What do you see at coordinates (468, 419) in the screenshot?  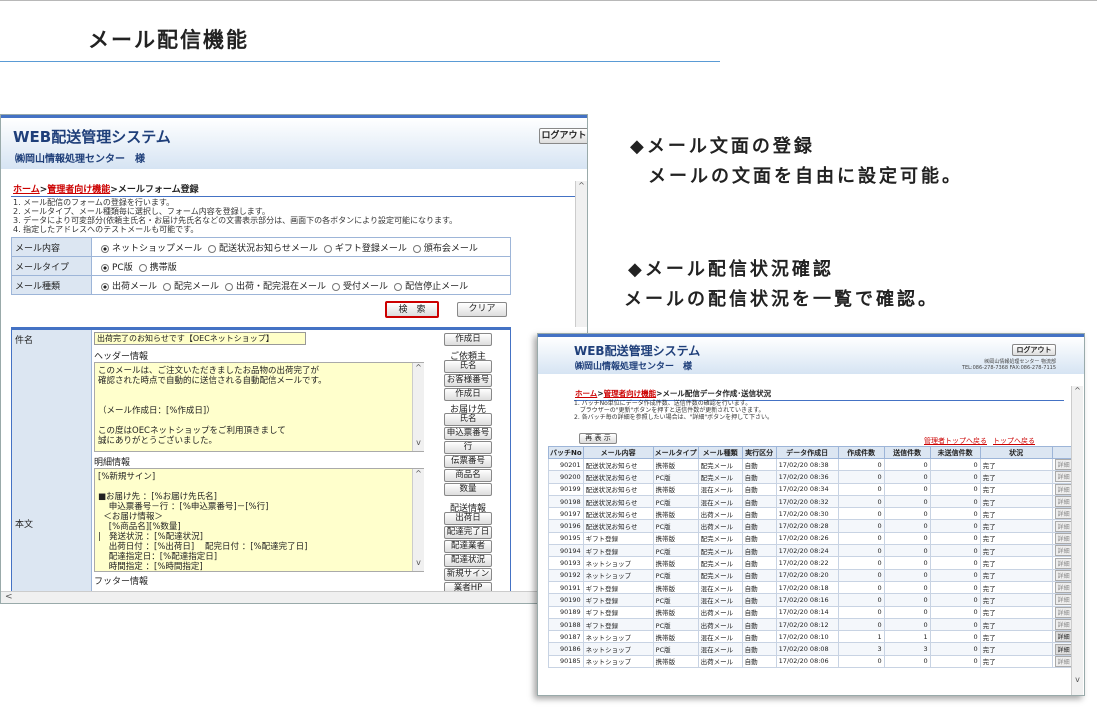 I see `insert-dest-name-button: 氏名` at bounding box center [468, 419].